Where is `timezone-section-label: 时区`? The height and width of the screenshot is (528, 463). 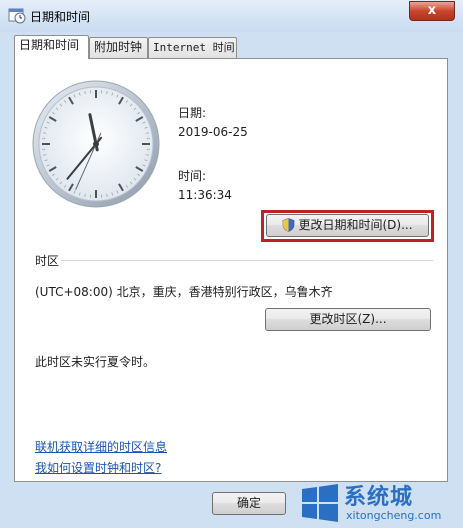
timezone-section-label: 时区 is located at coordinates (47, 261).